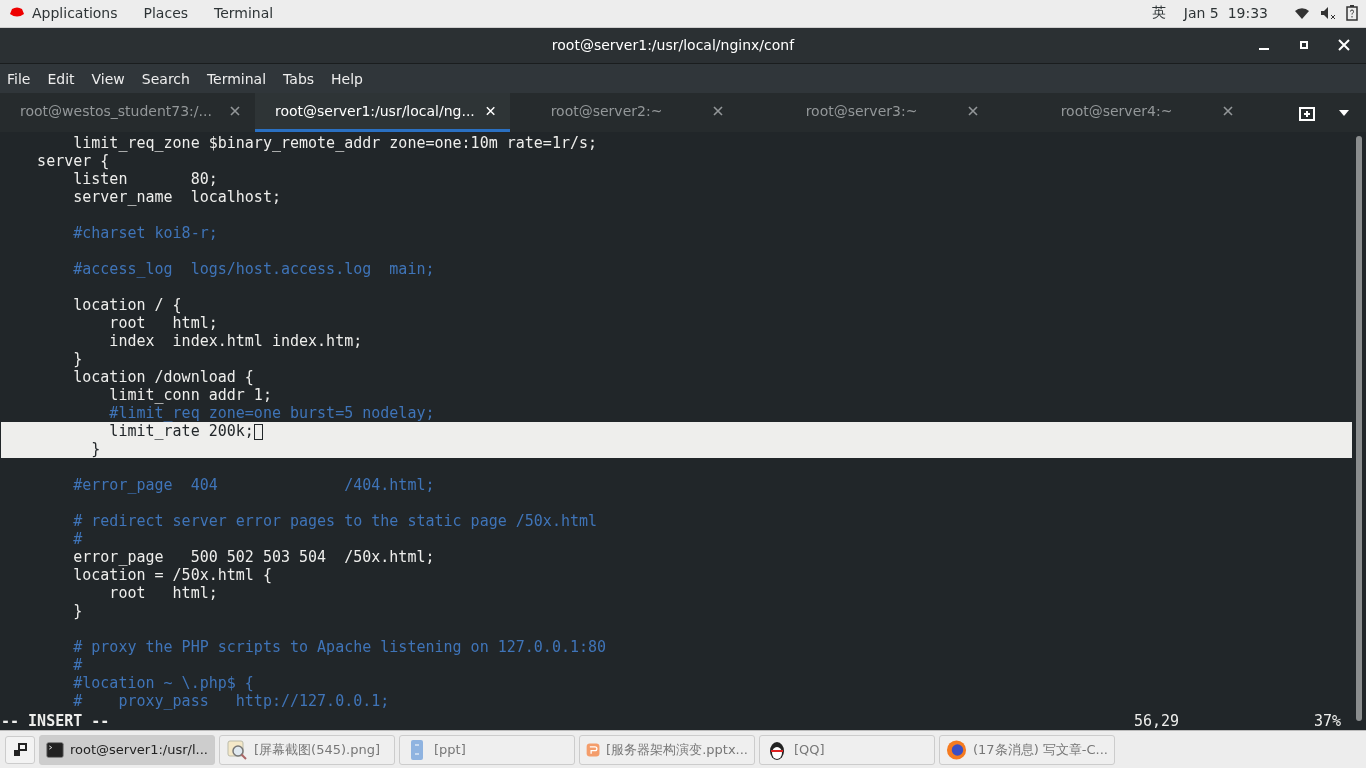  I want to click on code-line: limit_rate 200k;, so click(181, 431).